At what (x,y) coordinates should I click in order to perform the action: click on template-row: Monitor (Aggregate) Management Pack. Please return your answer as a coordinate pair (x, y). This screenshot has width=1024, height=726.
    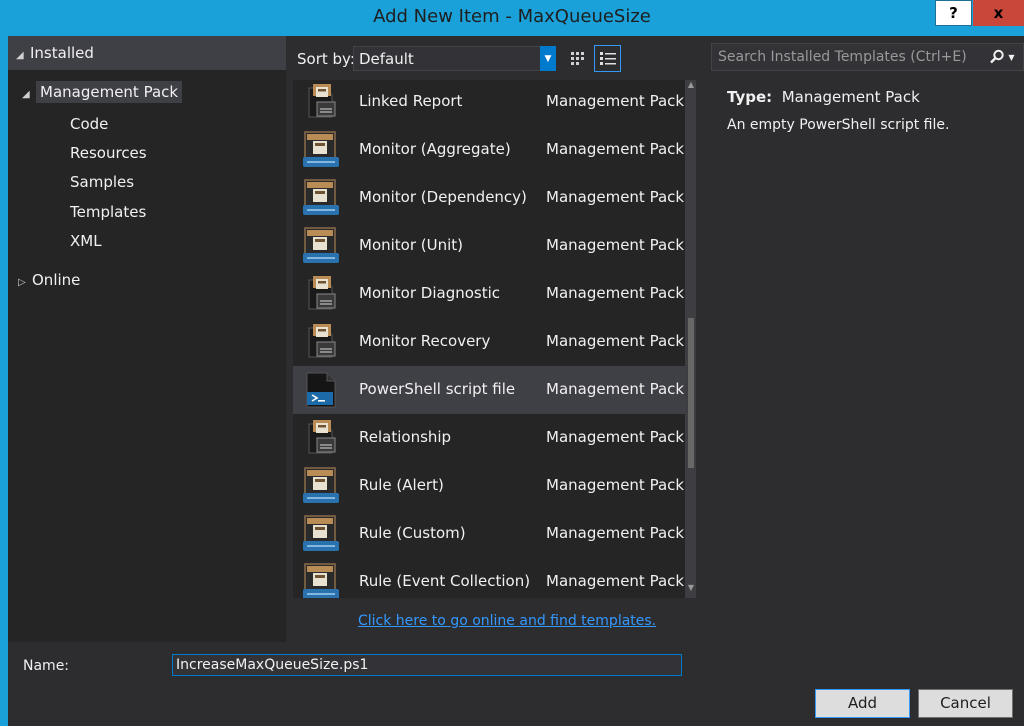
    Looking at the image, I should click on (489, 150).